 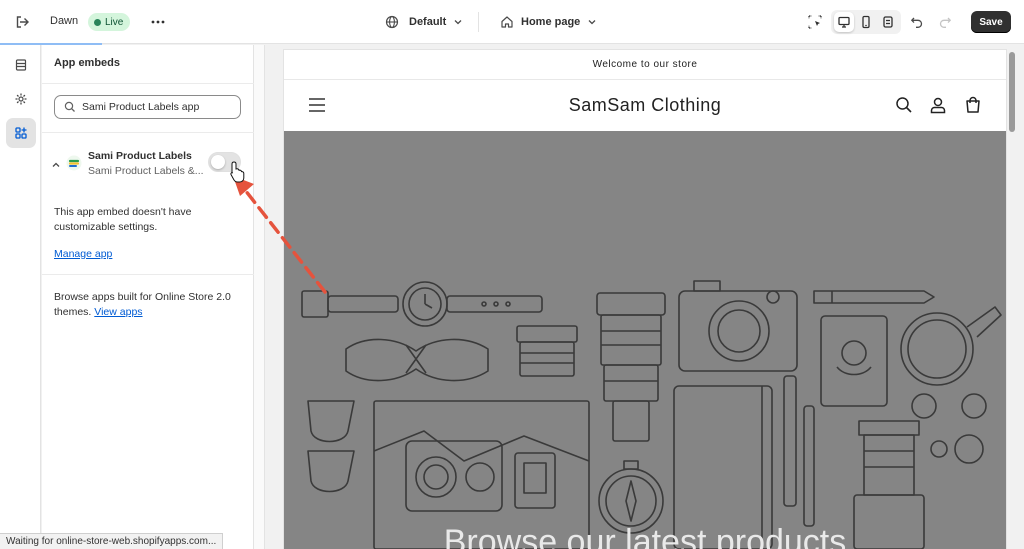 I want to click on template-selector: Default, so click(x=424, y=22).